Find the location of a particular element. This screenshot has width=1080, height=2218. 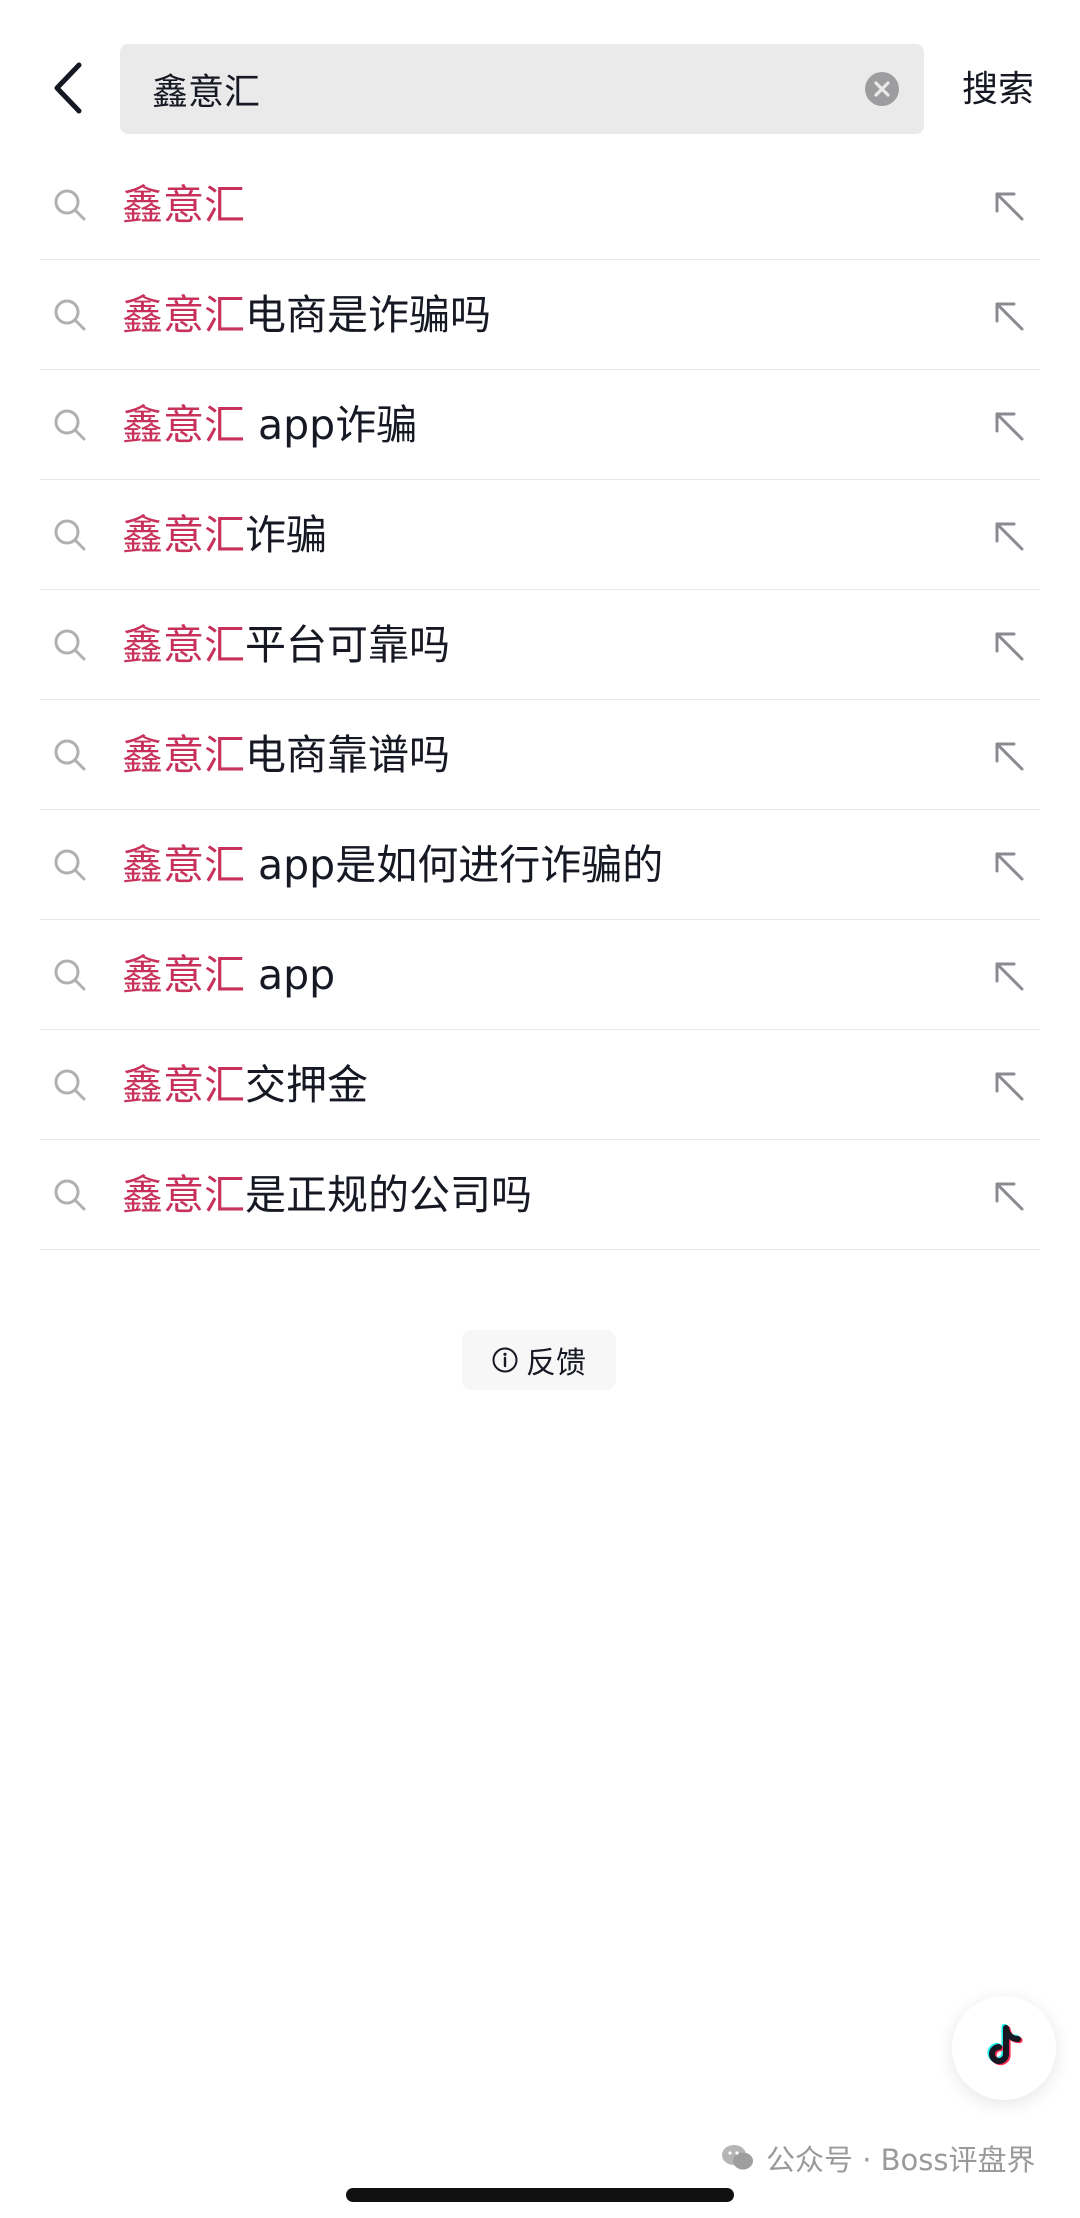

back-button is located at coordinates (68, 88).